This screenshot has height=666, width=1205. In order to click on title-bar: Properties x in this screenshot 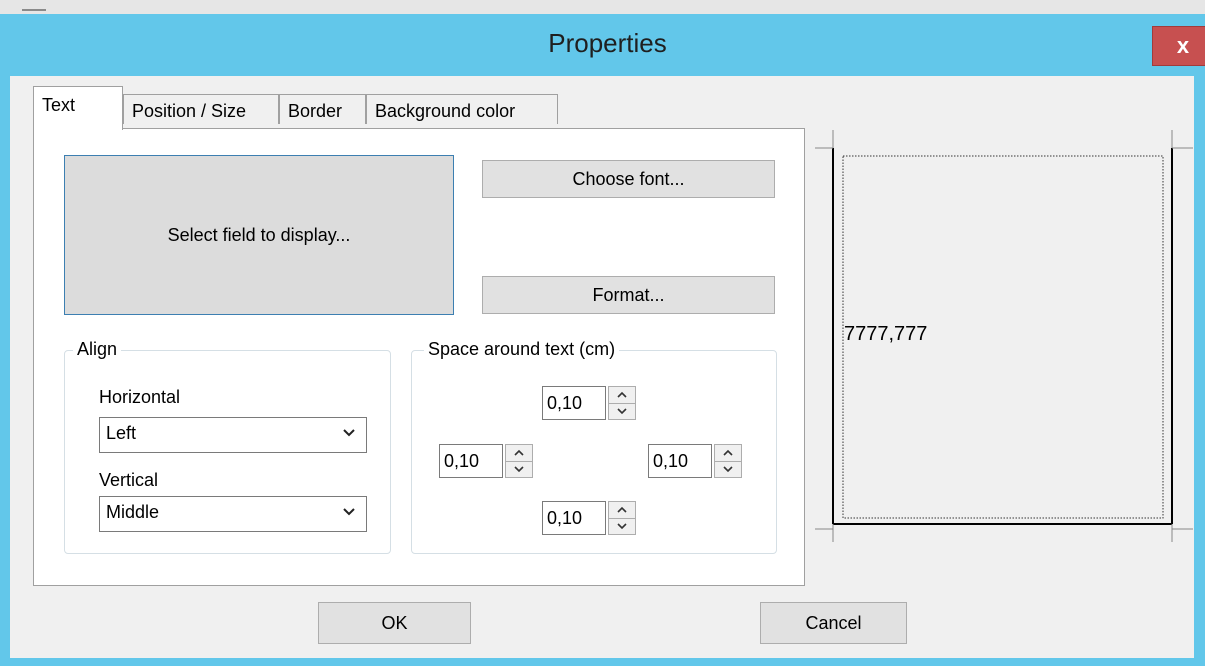, I will do `click(607, 45)`.